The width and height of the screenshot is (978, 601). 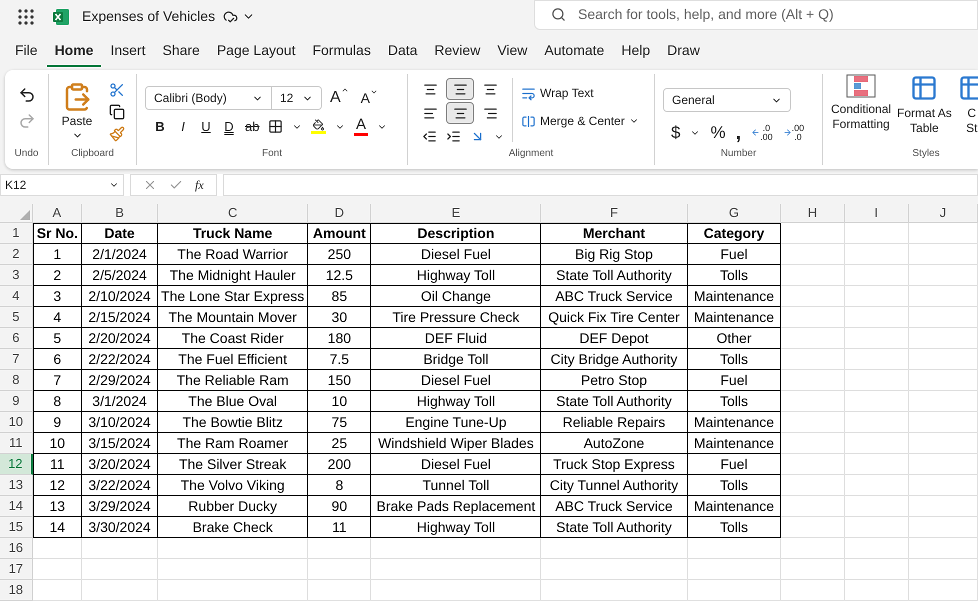 I want to click on font-style-button: I, so click(x=183, y=126).